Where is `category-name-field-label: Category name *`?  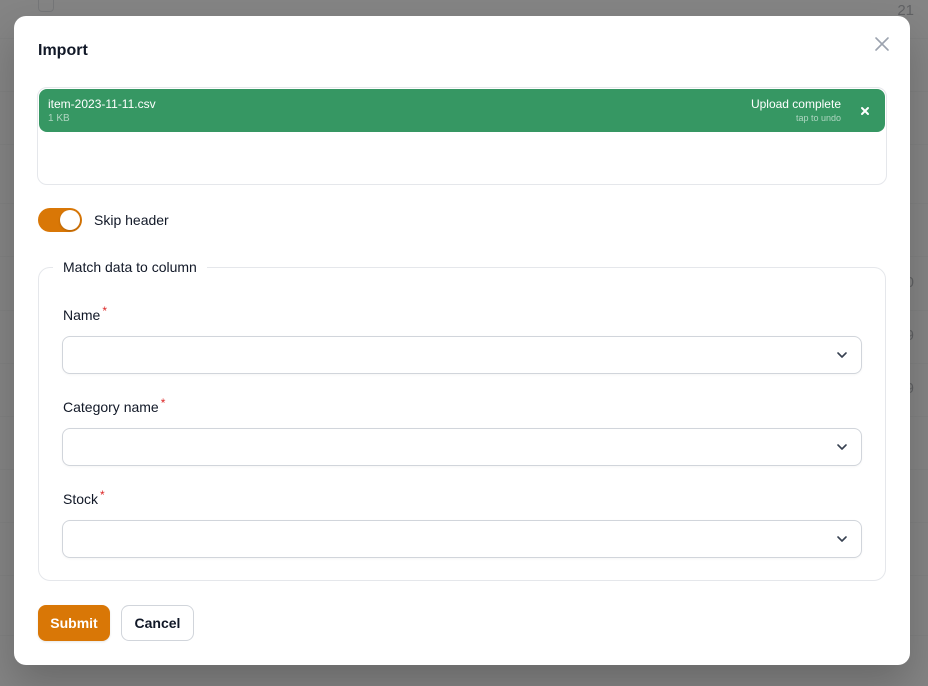 category-name-field-label: Category name * is located at coordinates (114, 405).